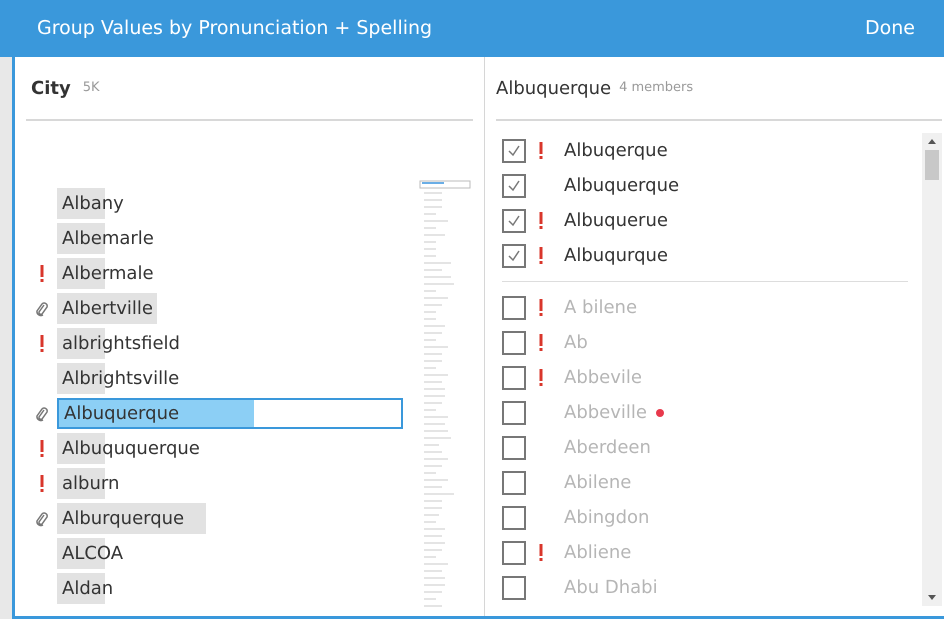 The width and height of the screenshot is (944, 619). I want to click on member-label: Albuqerque, so click(616, 151).